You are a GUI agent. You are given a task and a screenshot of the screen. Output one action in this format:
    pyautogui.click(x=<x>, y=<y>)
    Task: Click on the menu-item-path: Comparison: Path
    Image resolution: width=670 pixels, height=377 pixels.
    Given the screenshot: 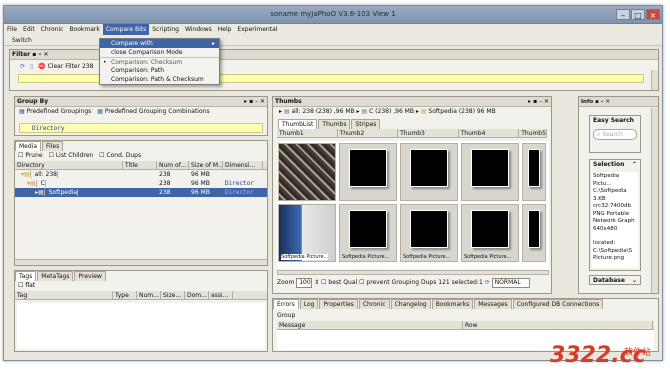 What is the action you would take?
    pyautogui.click(x=159, y=70)
    